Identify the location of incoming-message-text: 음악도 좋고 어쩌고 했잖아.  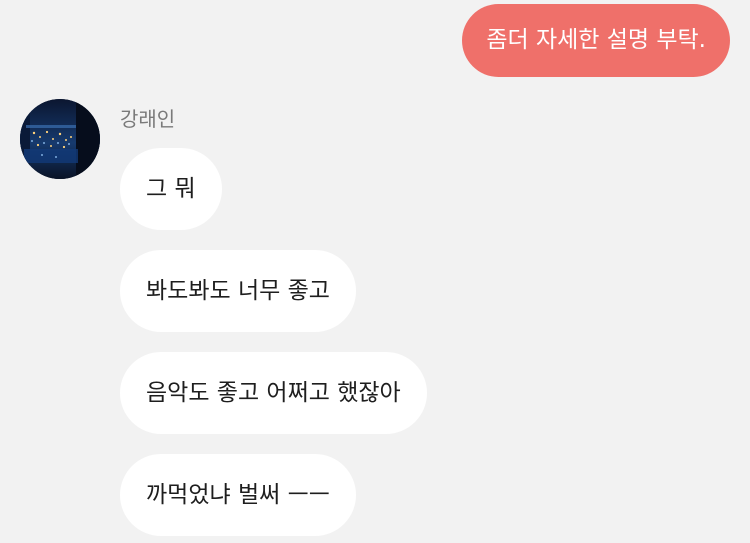
(273, 393).